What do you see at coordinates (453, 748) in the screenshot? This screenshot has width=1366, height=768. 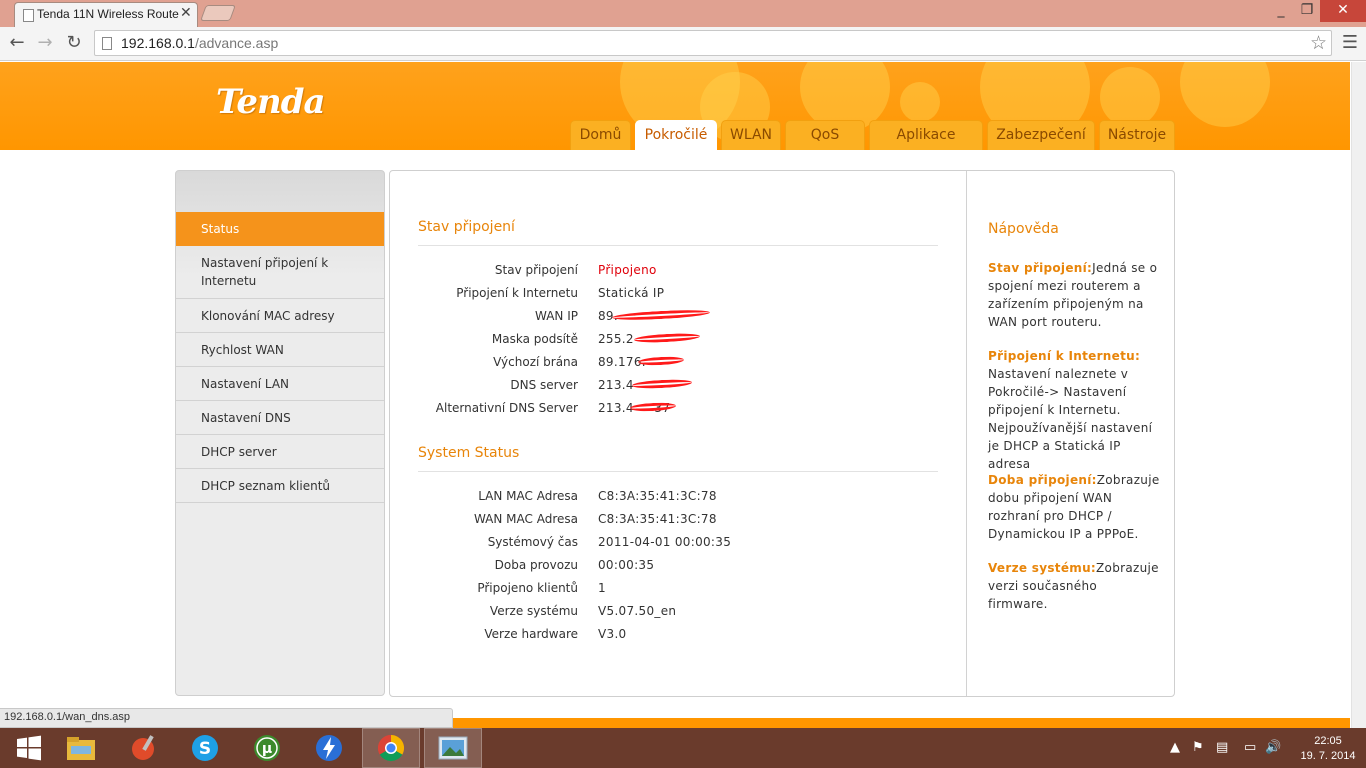 I see `photo-viewer-icon` at bounding box center [453, 748].